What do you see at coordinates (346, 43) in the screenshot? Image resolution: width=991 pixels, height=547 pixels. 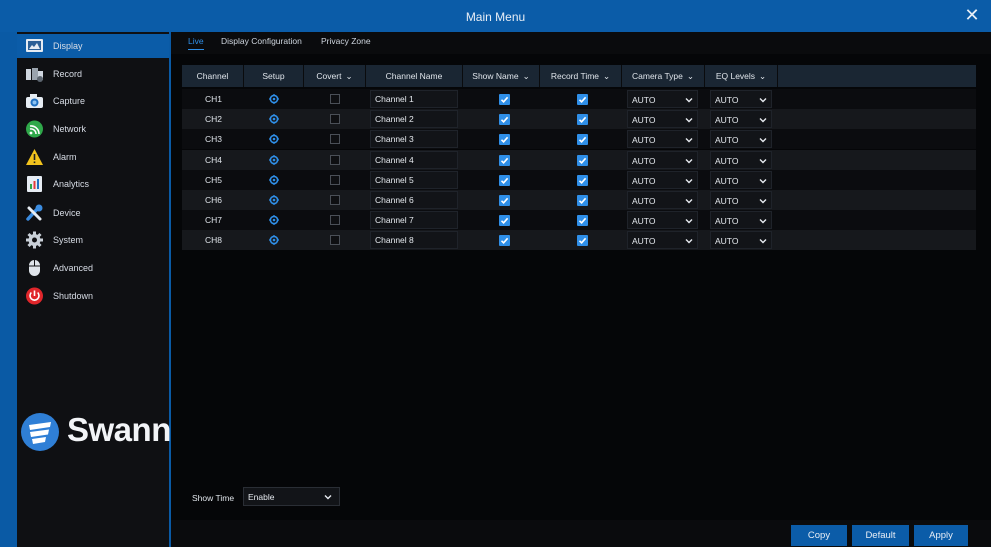 I see `tab-privacy-zone: Privacy Zone` at bounding box center [346, 43].